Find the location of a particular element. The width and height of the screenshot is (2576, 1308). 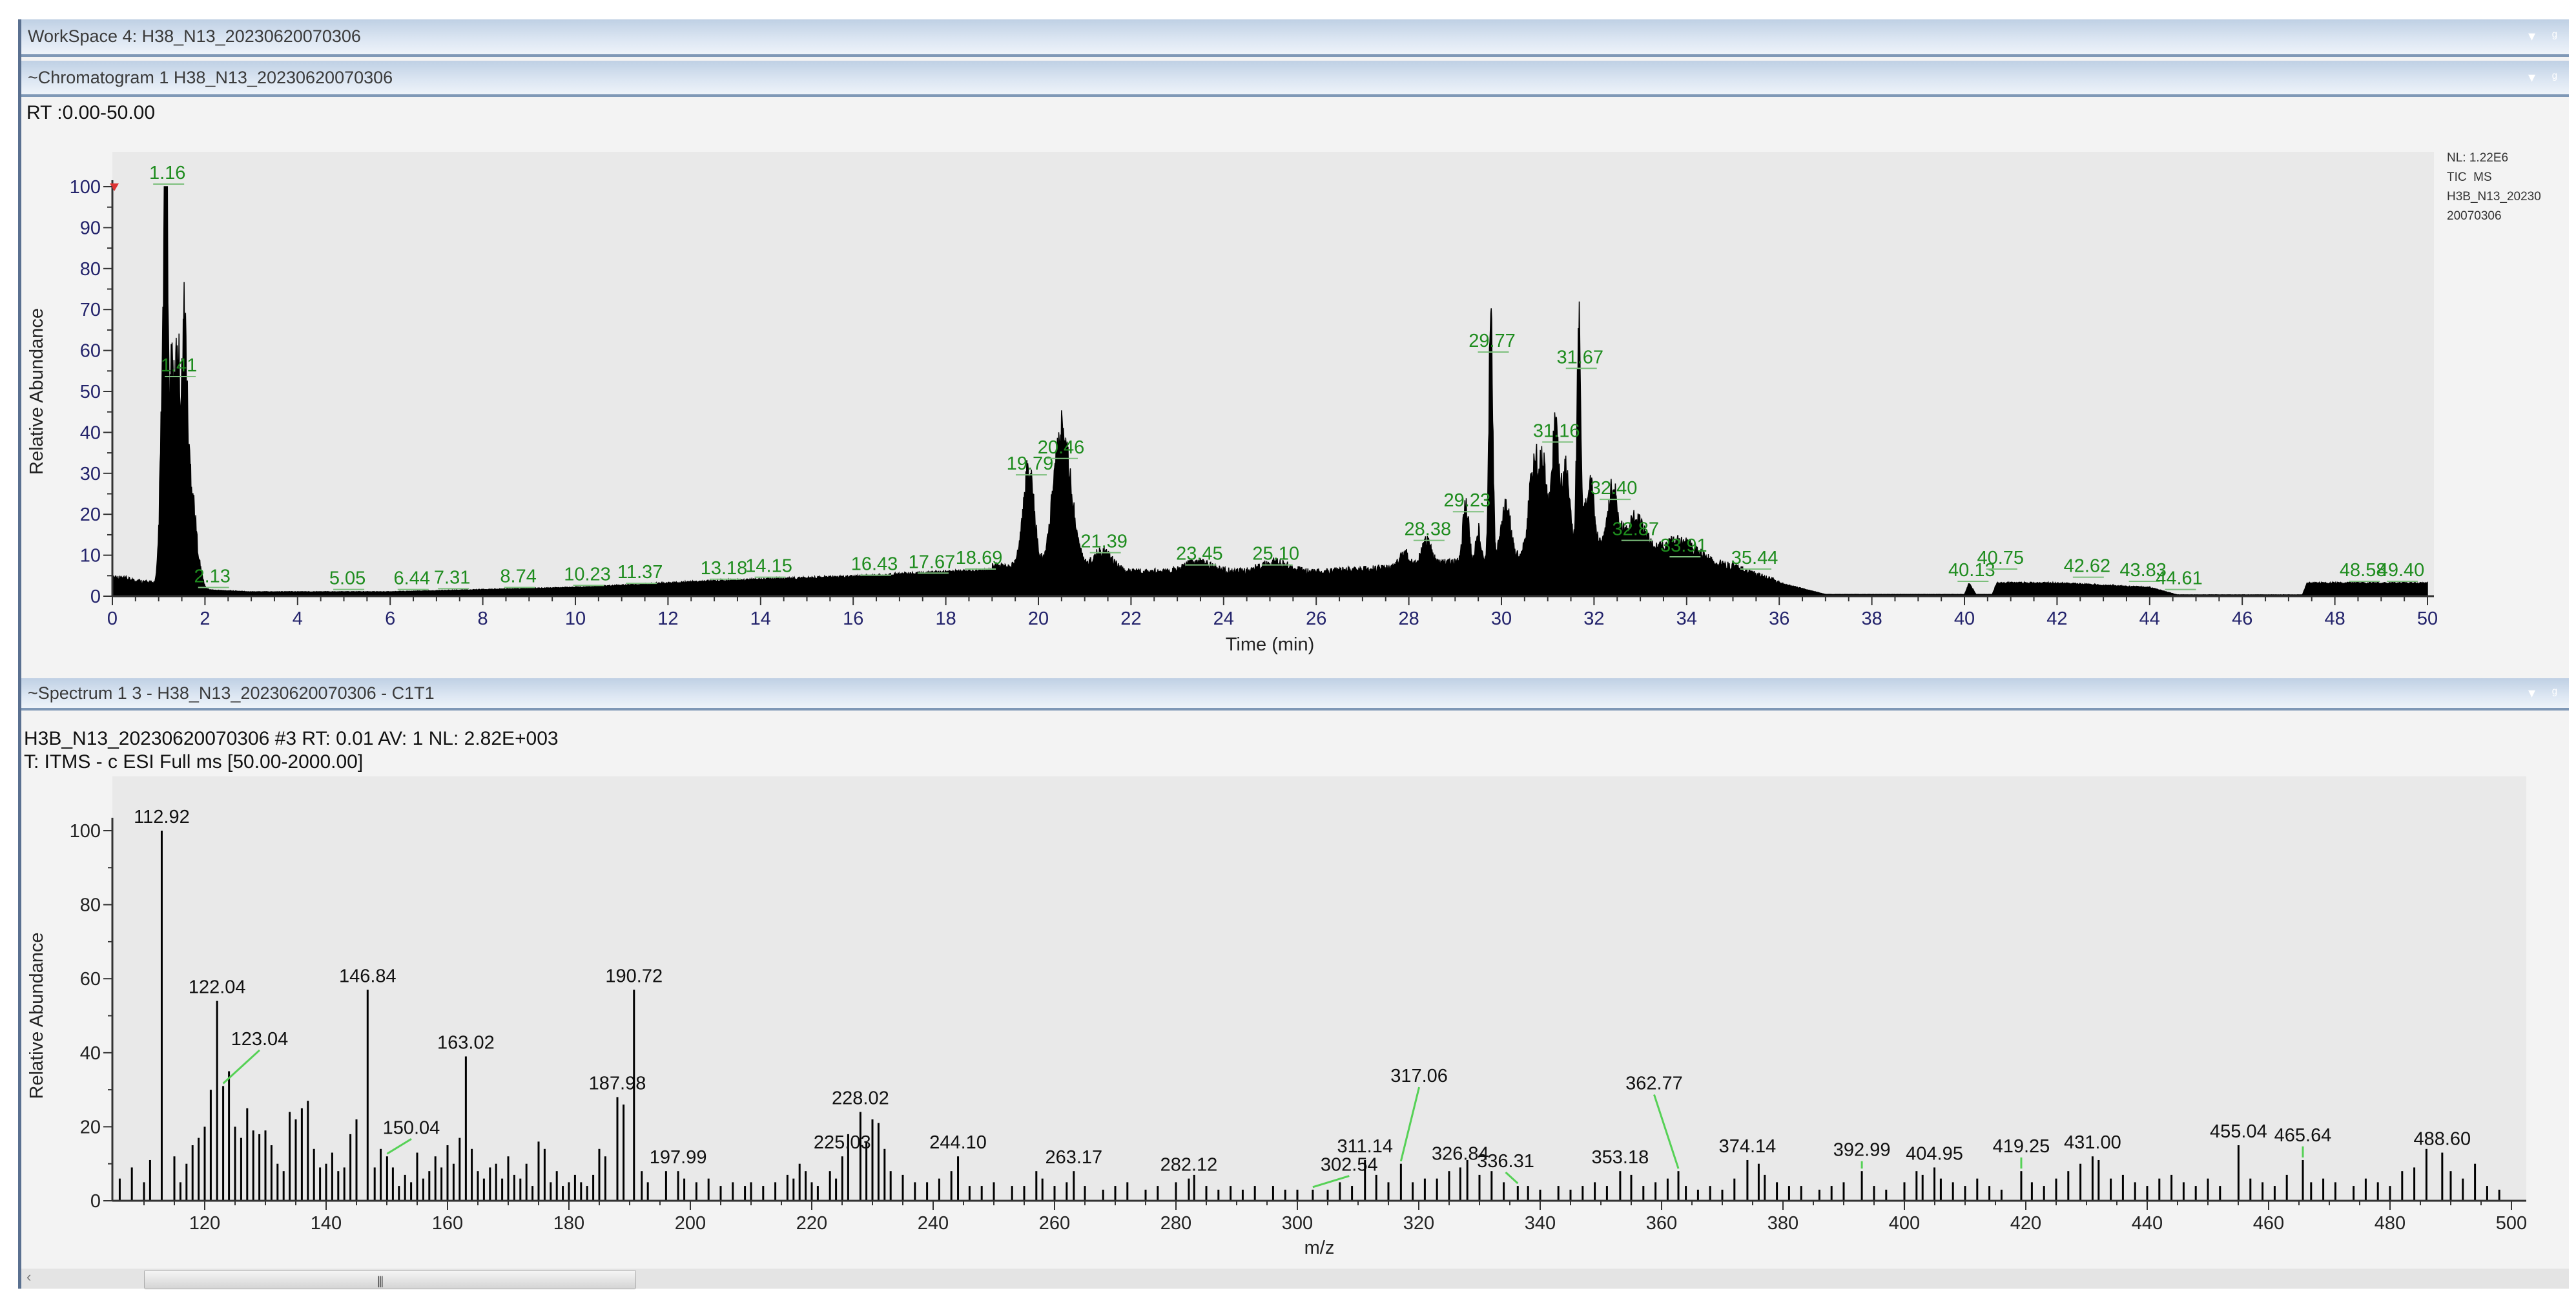

x-tick-label: 14 is located at coordinates (760, 618).